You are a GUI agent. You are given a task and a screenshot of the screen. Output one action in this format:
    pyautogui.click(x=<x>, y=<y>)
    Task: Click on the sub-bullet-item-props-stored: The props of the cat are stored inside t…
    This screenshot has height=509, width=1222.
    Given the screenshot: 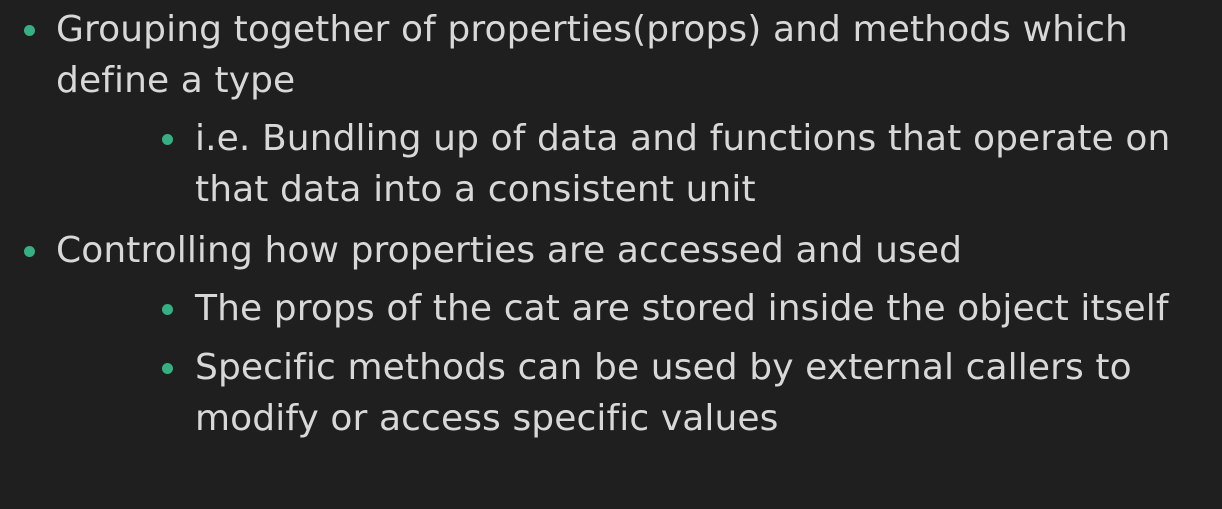 What is the action you would take?
    pyautogui.click(x=639, y=308)
    